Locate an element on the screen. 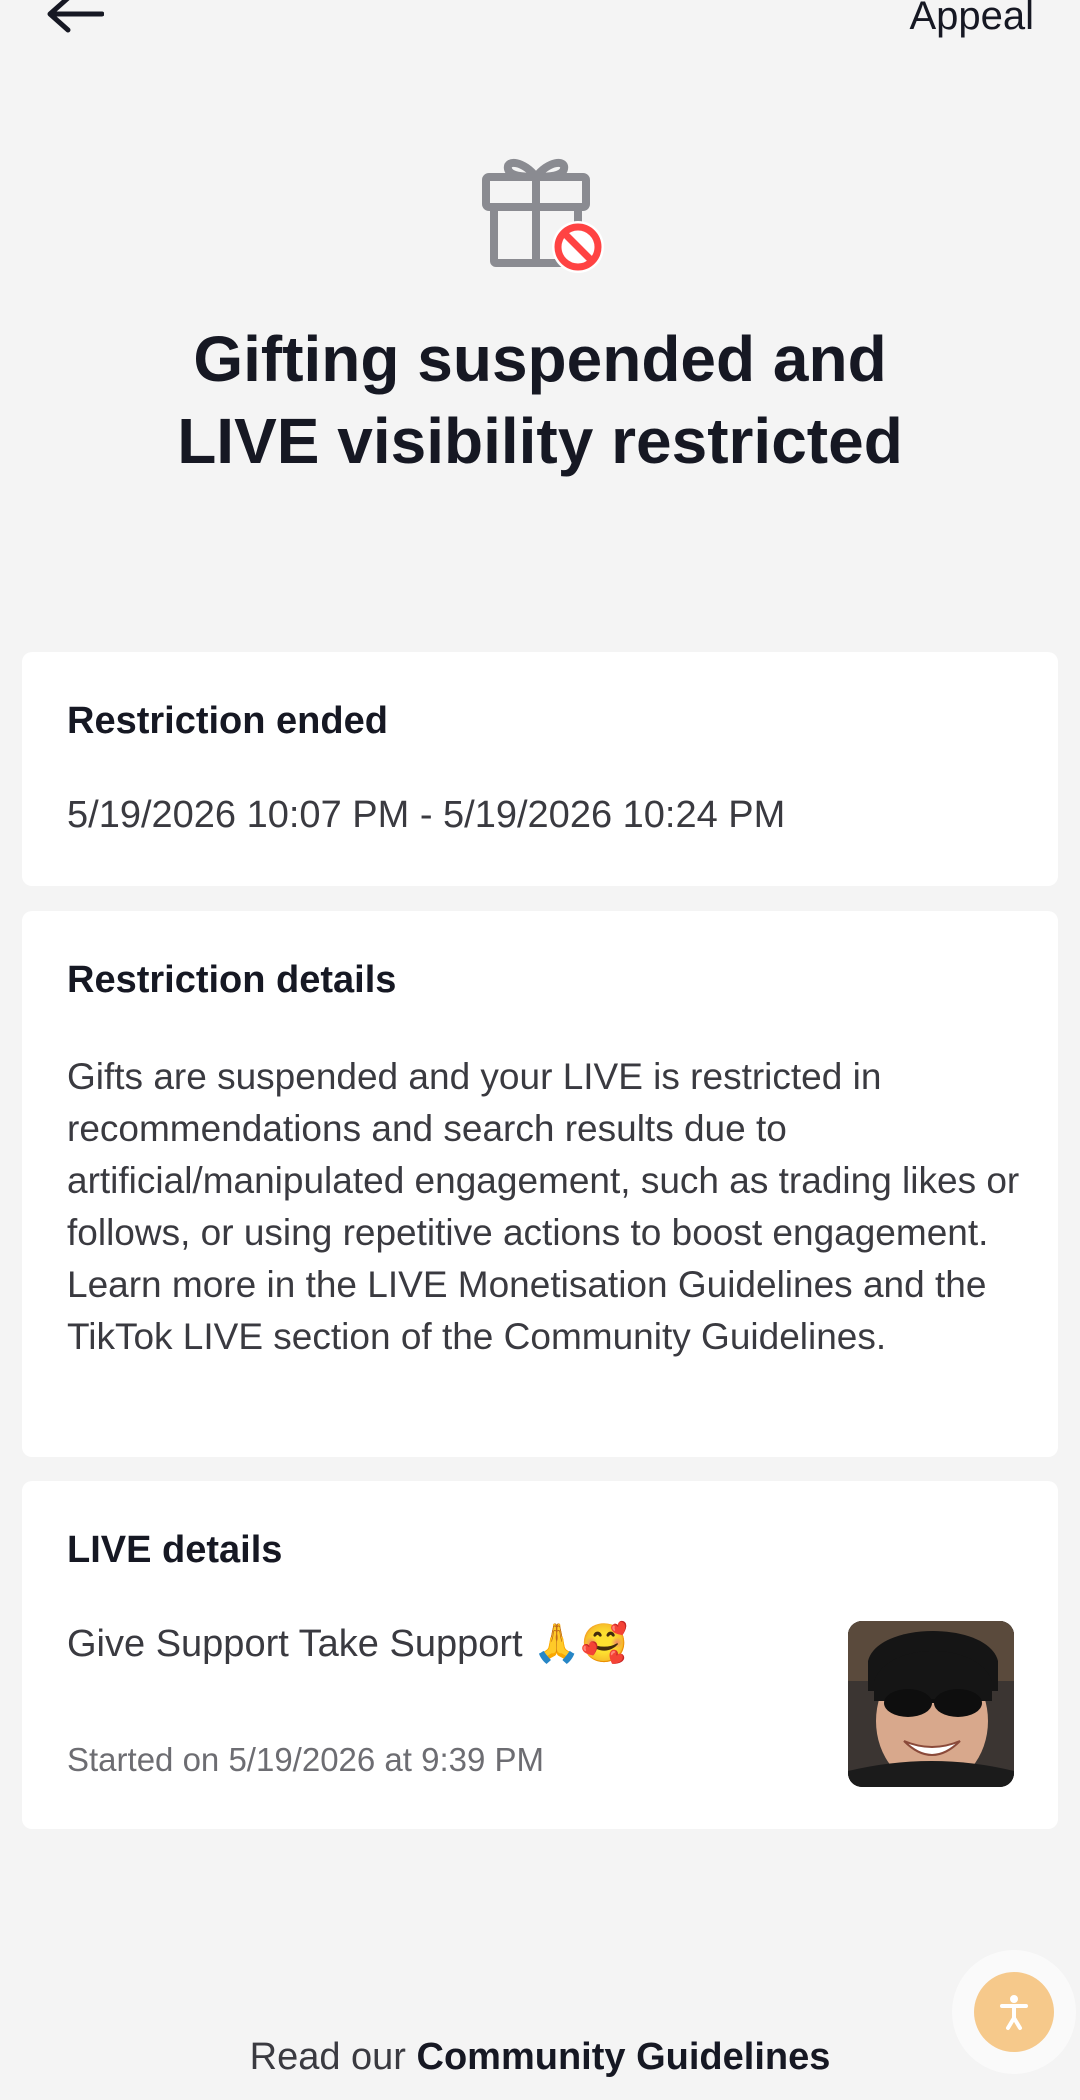  arrow-left-icon is located at coordinates (75, 16).